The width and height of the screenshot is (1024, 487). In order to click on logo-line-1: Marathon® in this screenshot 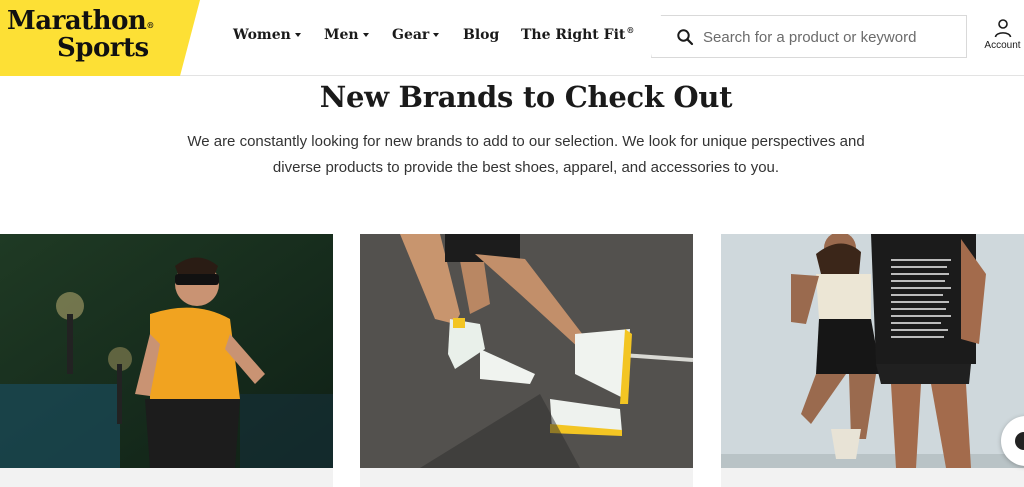, I will do `click(80, 21)`.